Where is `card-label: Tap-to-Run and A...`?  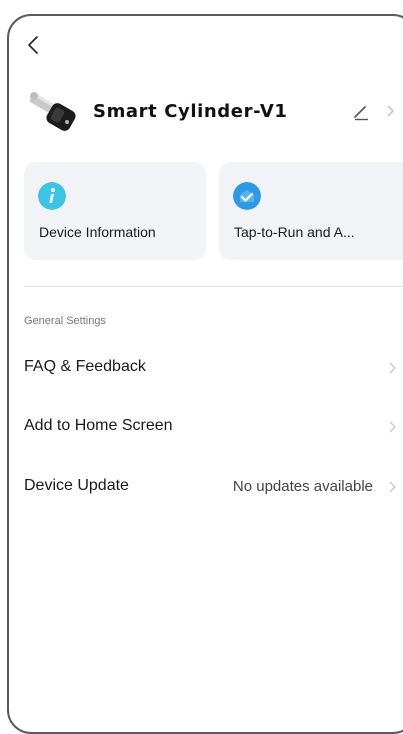
card-label: Tap-to-Run and A... is located at coordinates (294, 232).